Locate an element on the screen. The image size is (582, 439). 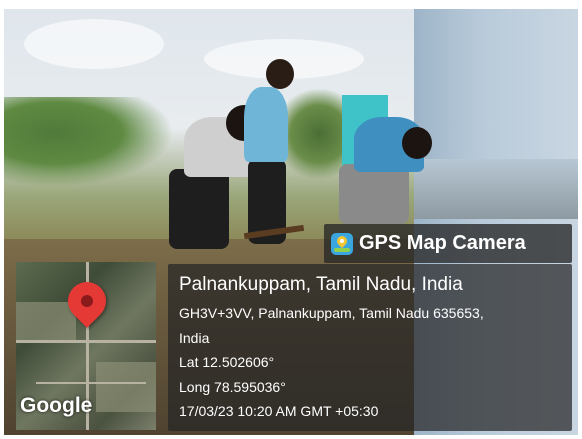
gps-camera-app-icon is located at coordinates (342, 243).